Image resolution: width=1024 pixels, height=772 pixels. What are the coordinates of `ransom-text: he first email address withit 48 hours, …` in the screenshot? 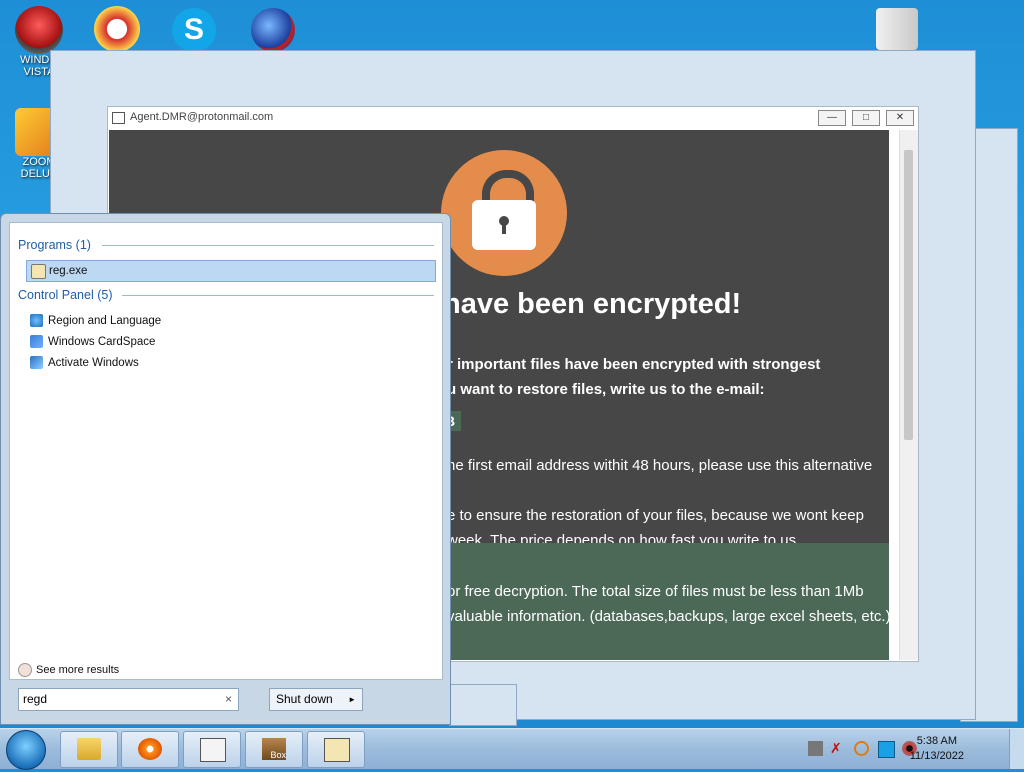 It's located at (660, 465).